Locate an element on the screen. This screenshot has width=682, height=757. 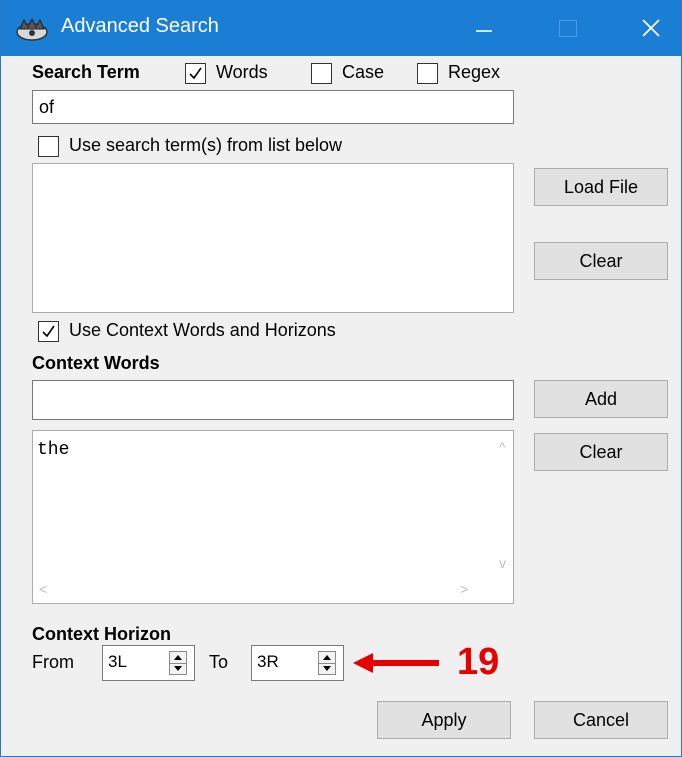
window-title: Advanced Search is located at coordinates (140, 26).